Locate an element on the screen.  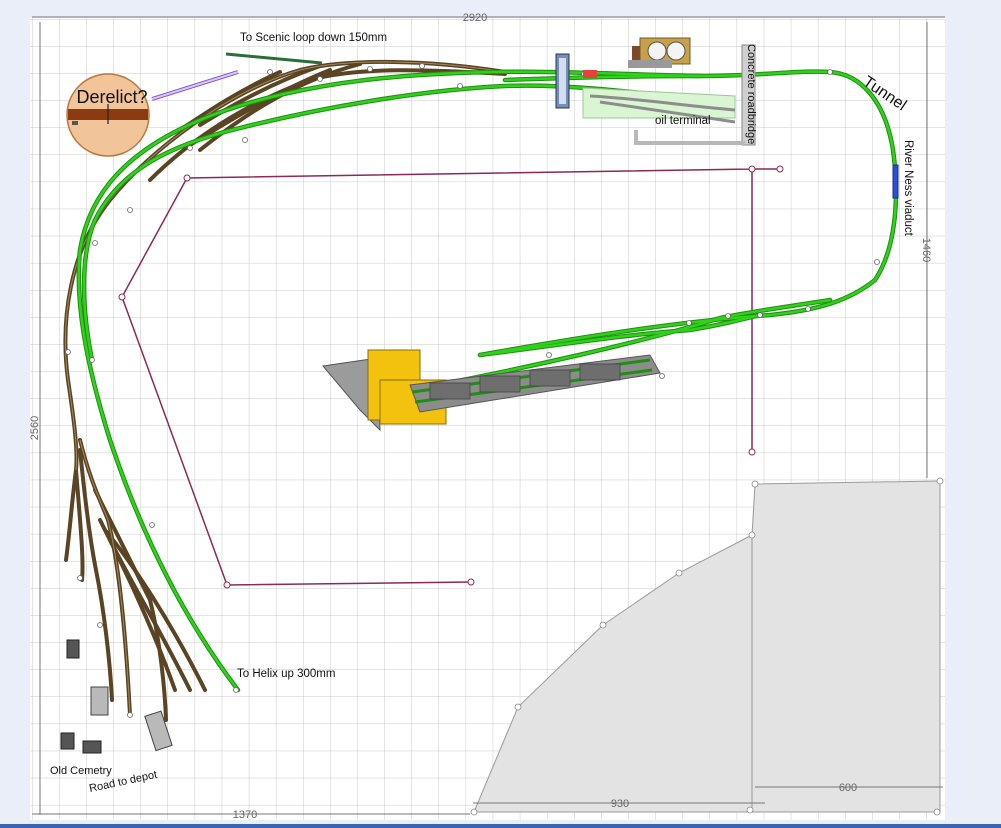
dim-width-total: 2920 is located at coordinates (475, 18).